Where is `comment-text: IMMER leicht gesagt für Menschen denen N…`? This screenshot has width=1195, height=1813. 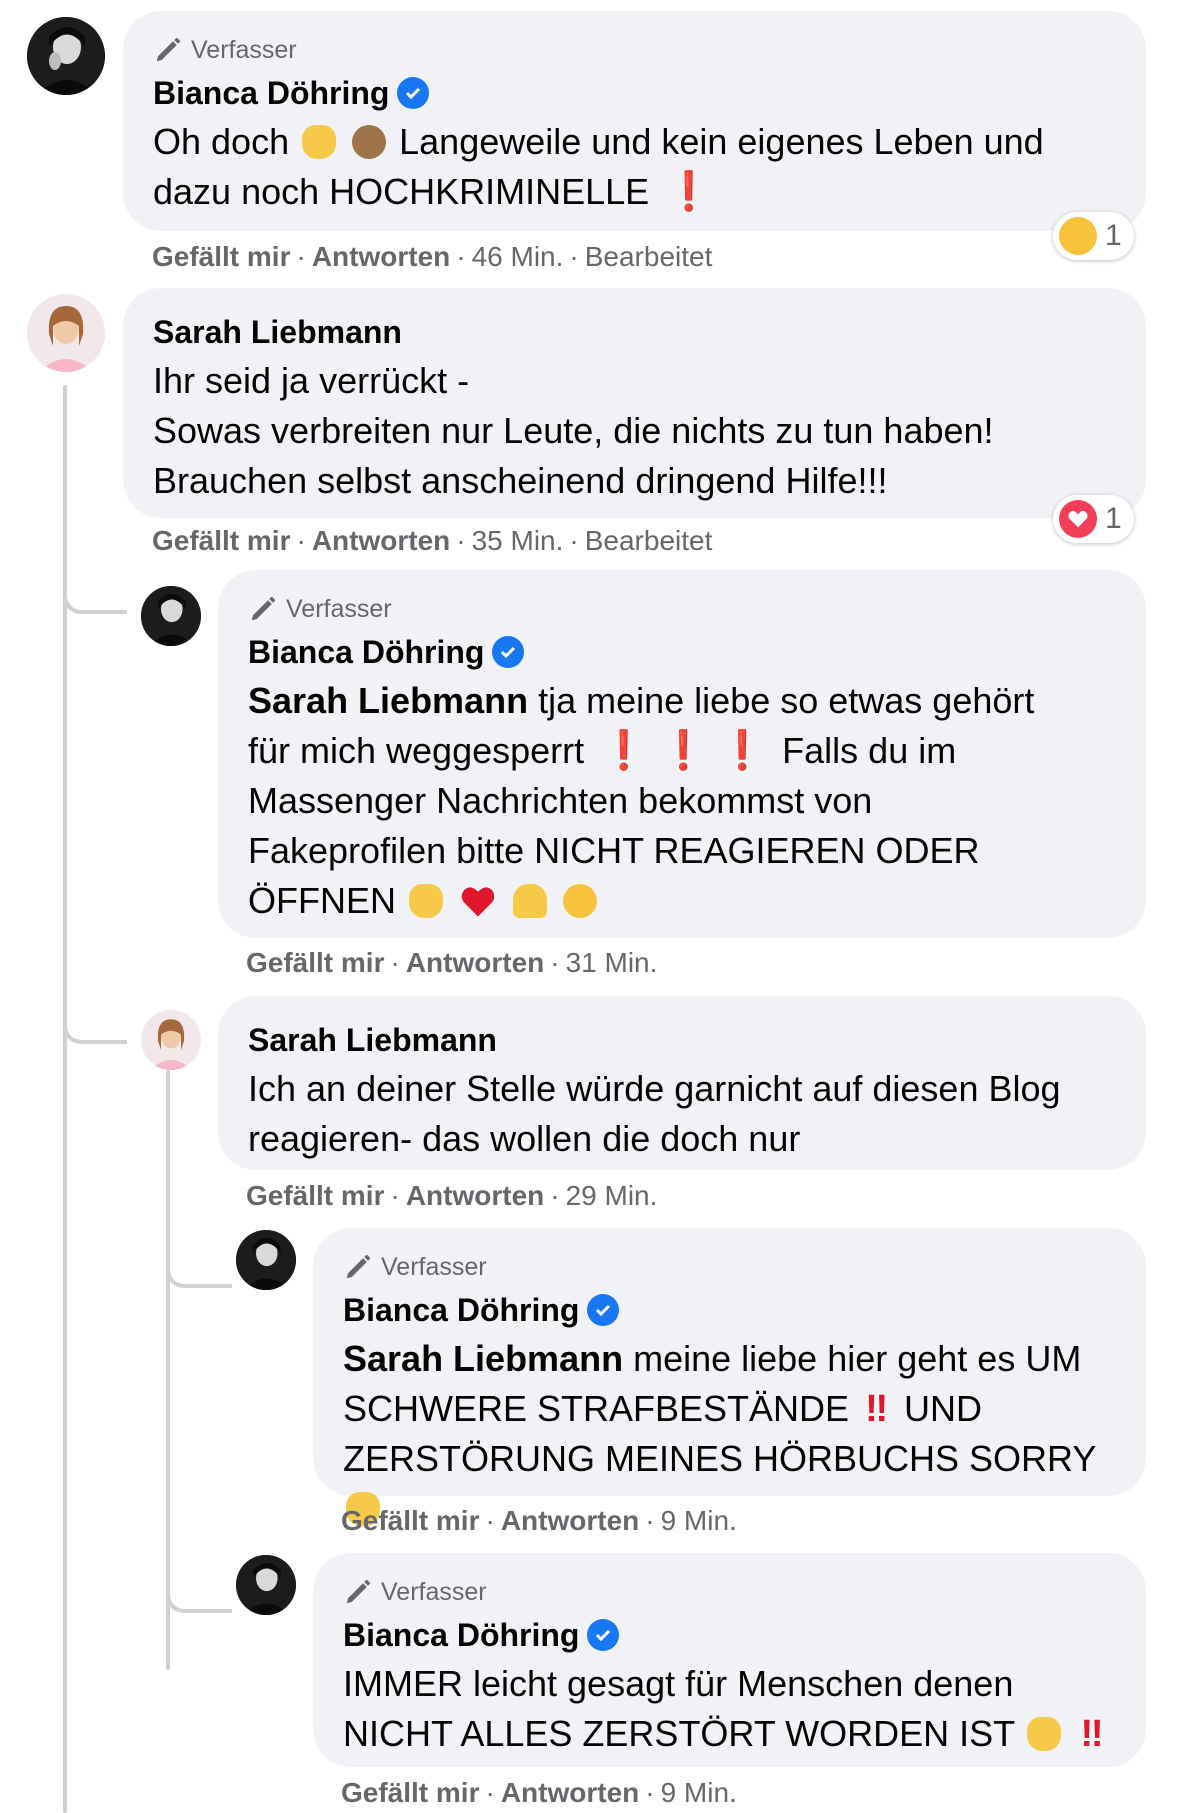 comment-text: IMMER leicht gesagt für Menschen denen N… is located at coordinates (723, 1709).